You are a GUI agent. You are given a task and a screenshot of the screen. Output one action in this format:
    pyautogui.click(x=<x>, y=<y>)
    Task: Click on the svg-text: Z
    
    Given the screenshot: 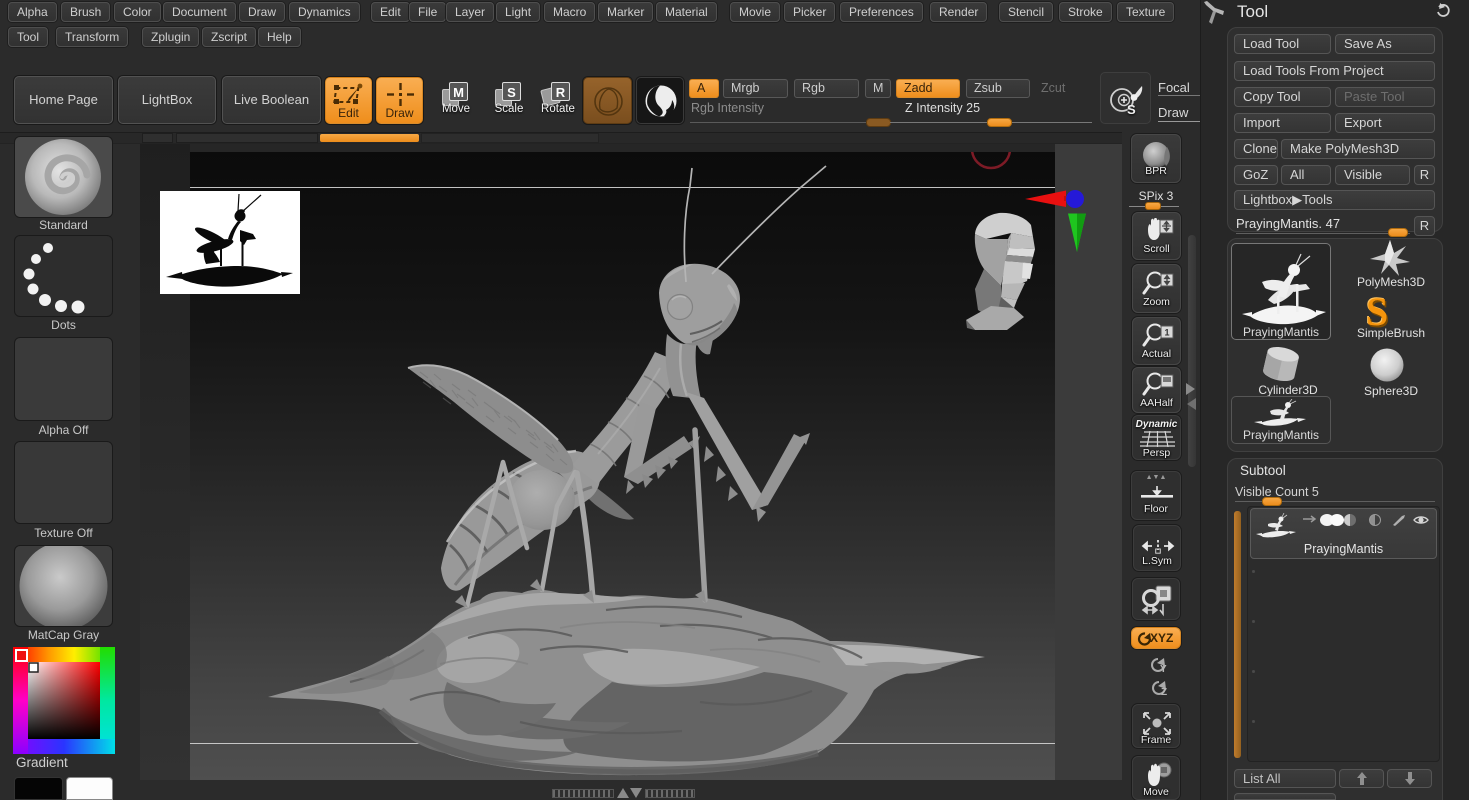 What is the action you would take?
    pyautogui.click(x=1164, y=692)
    